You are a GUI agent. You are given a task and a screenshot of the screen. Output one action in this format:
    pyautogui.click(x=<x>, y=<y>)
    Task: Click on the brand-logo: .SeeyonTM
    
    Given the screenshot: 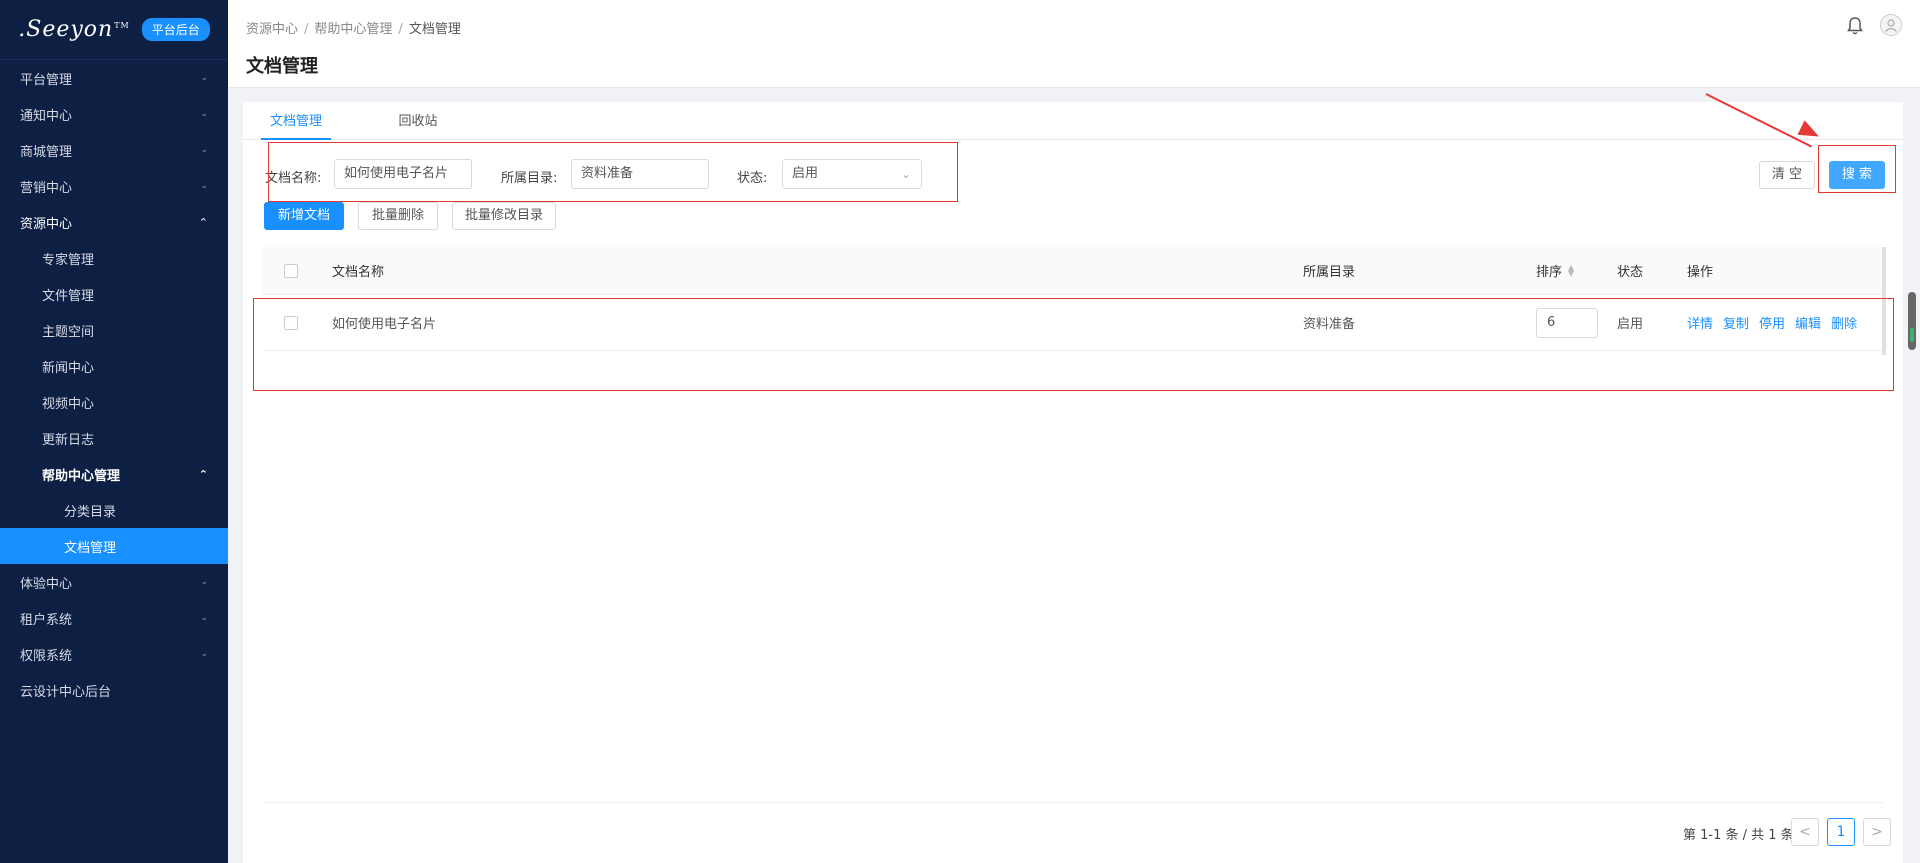 What is the action you would take?
    pyautogui.click(x=74, y=29)
    